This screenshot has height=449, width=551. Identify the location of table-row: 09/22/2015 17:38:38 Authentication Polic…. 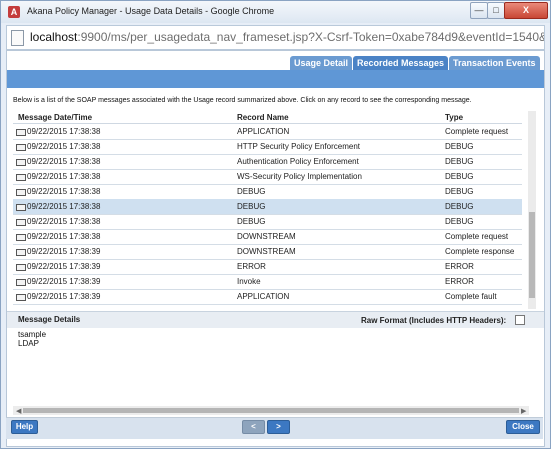
(267, 162).